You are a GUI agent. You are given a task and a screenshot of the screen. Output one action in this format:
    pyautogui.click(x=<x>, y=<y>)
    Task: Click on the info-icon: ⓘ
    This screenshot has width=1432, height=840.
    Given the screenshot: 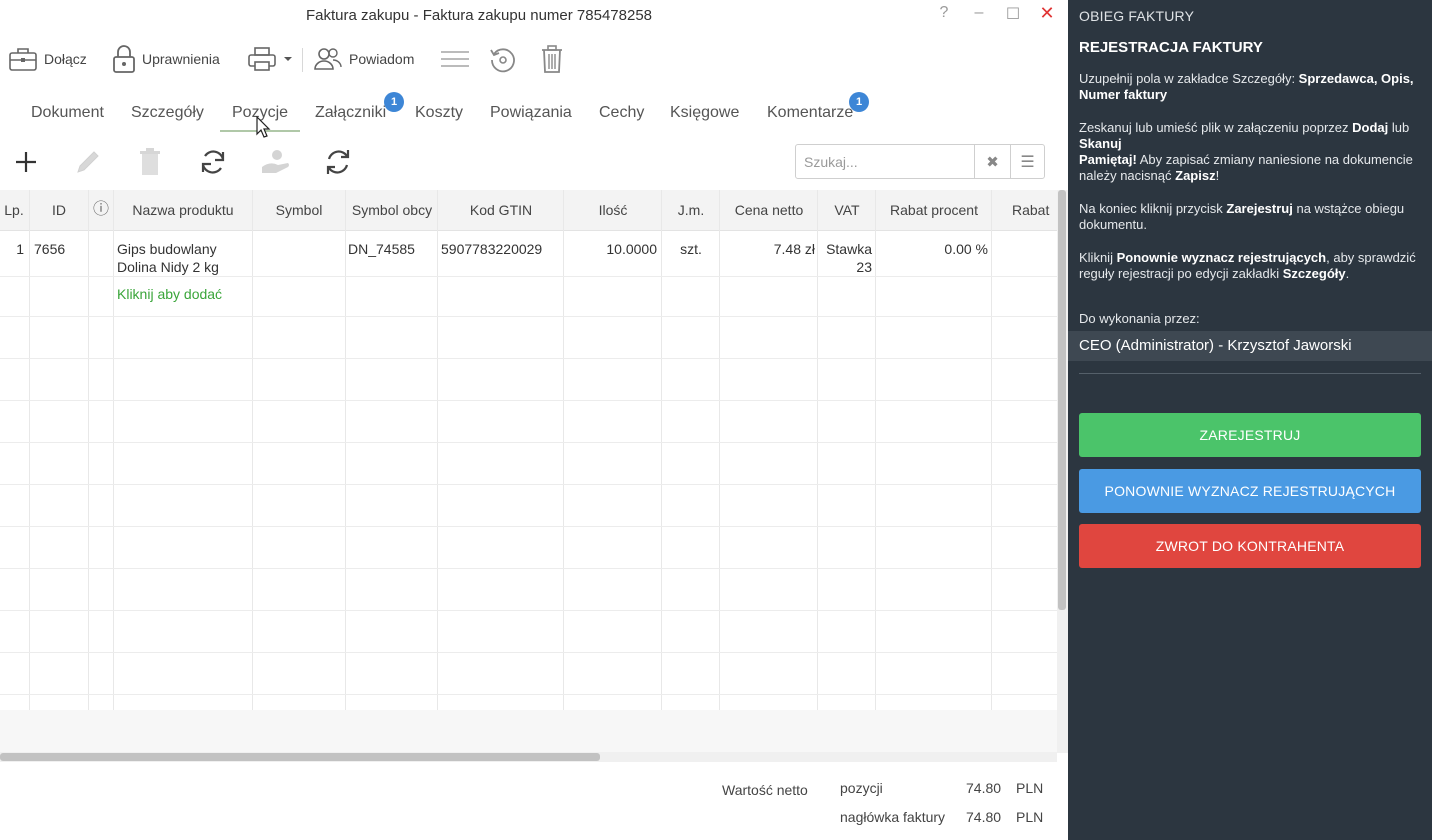 What is the action you would take?
    pyautogui.click(x=100, y=209)
    